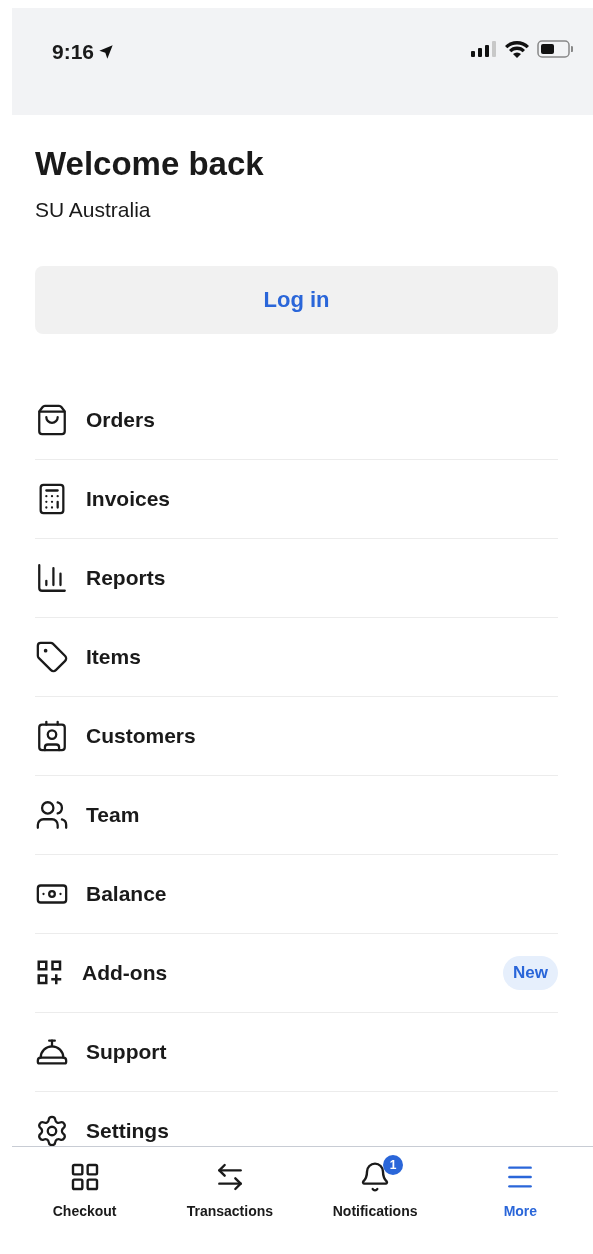  Describe the element at coordinates (555, 49) in the screenshot. I see `battery-icon` at that location.